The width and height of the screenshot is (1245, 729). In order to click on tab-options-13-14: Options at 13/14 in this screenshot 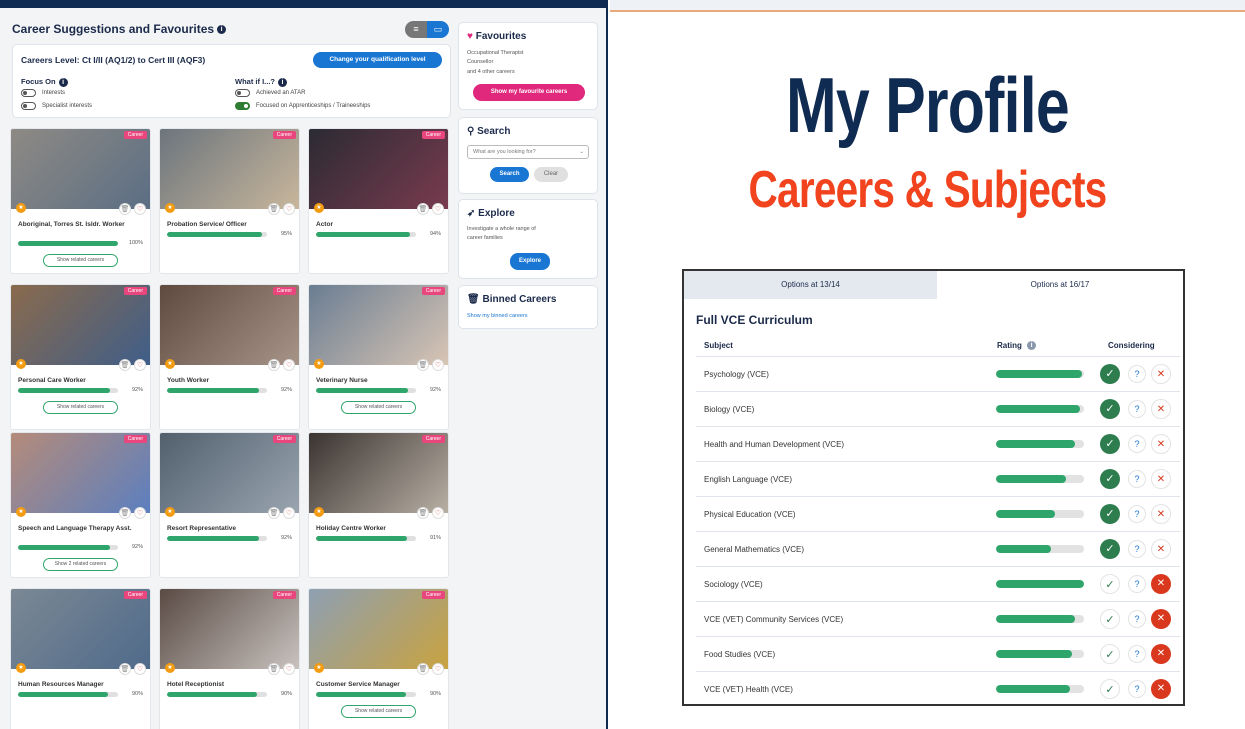, I will do `click(810, 285)`.